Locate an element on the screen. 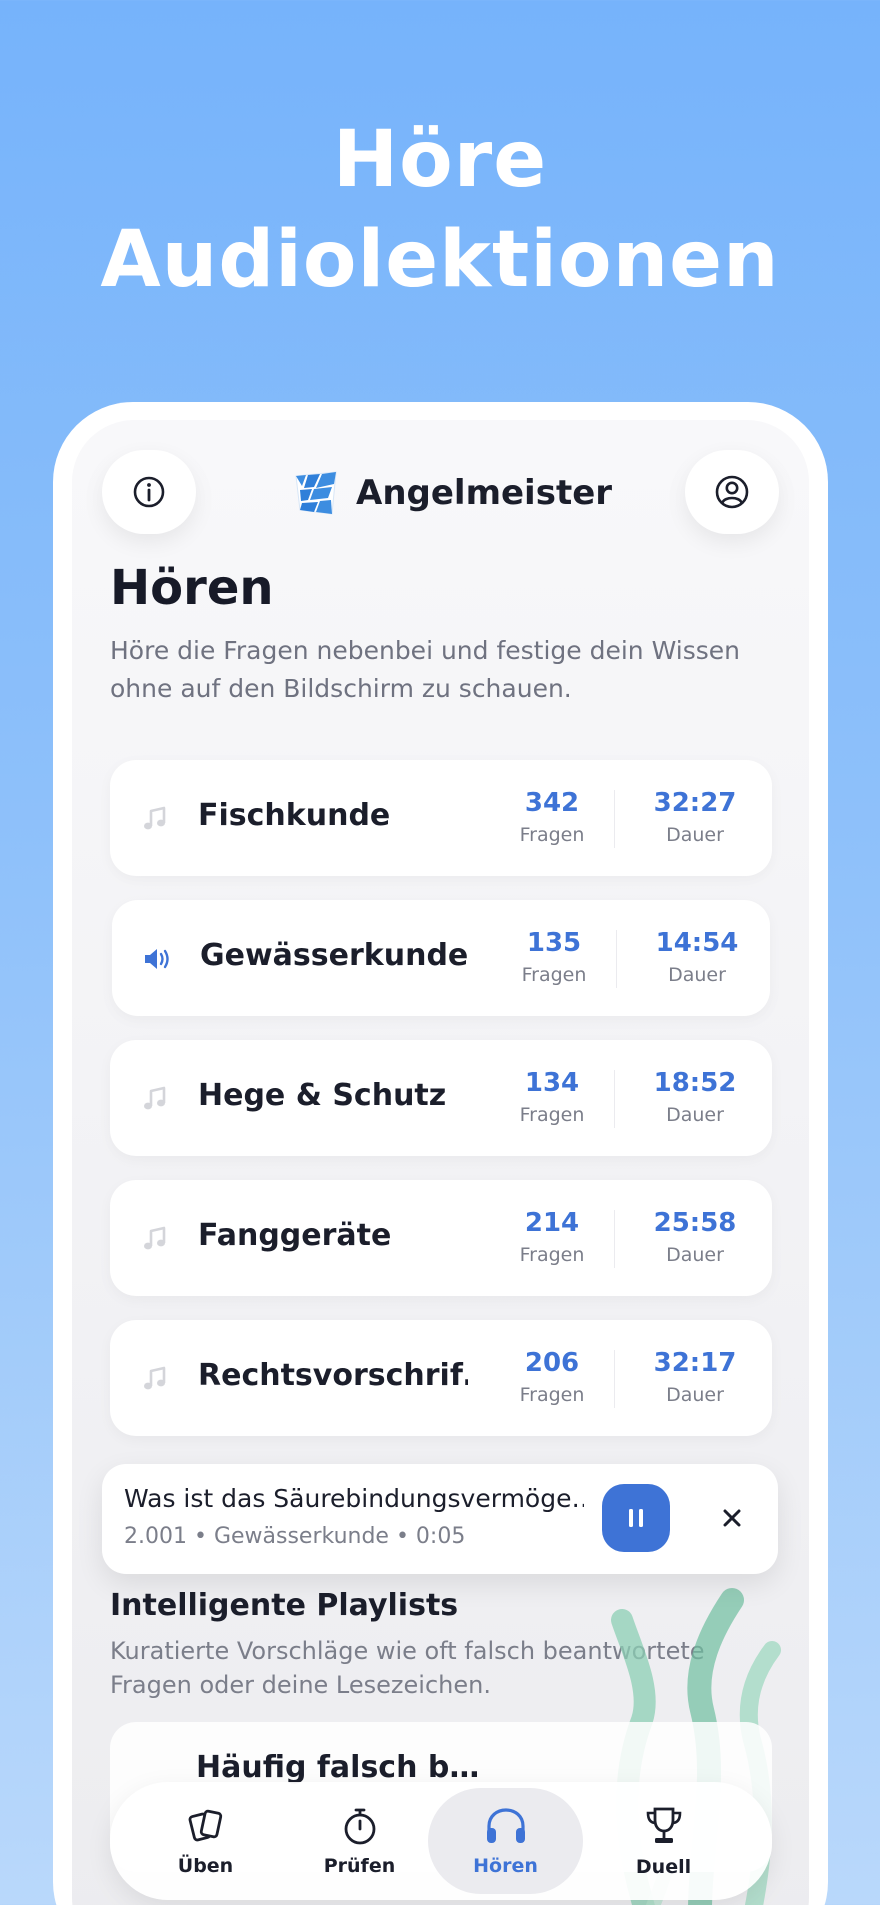  duration: 32:17 Dauer is located at coordinates (695, 1377).